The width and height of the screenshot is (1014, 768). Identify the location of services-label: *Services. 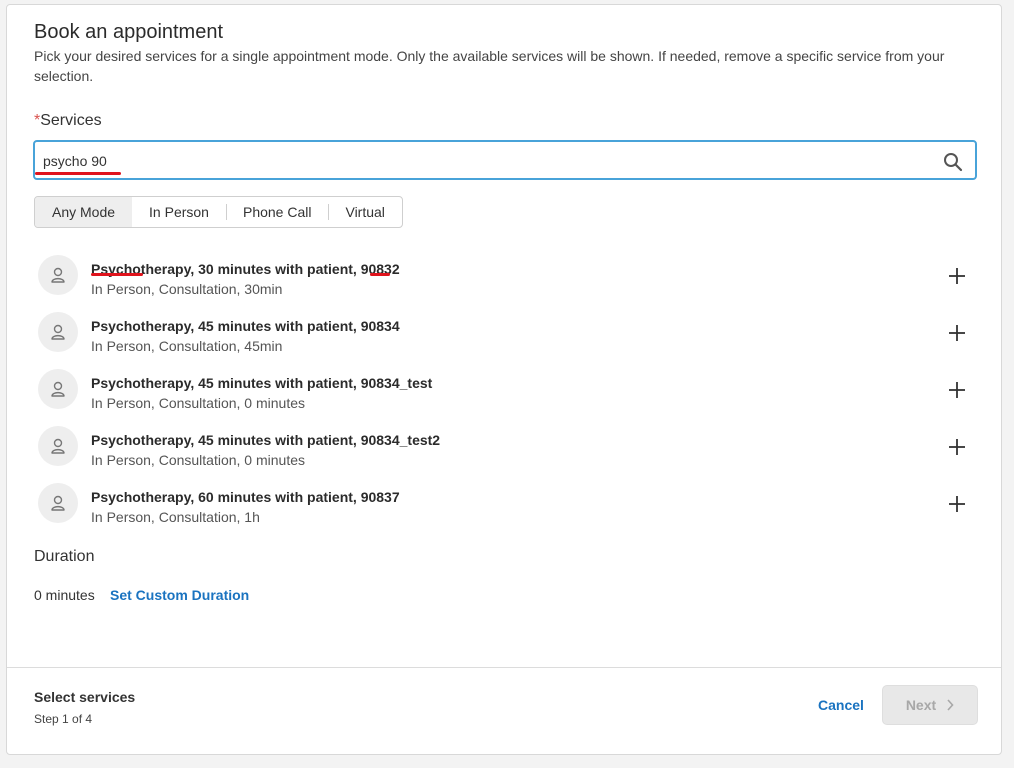
(68, 121).